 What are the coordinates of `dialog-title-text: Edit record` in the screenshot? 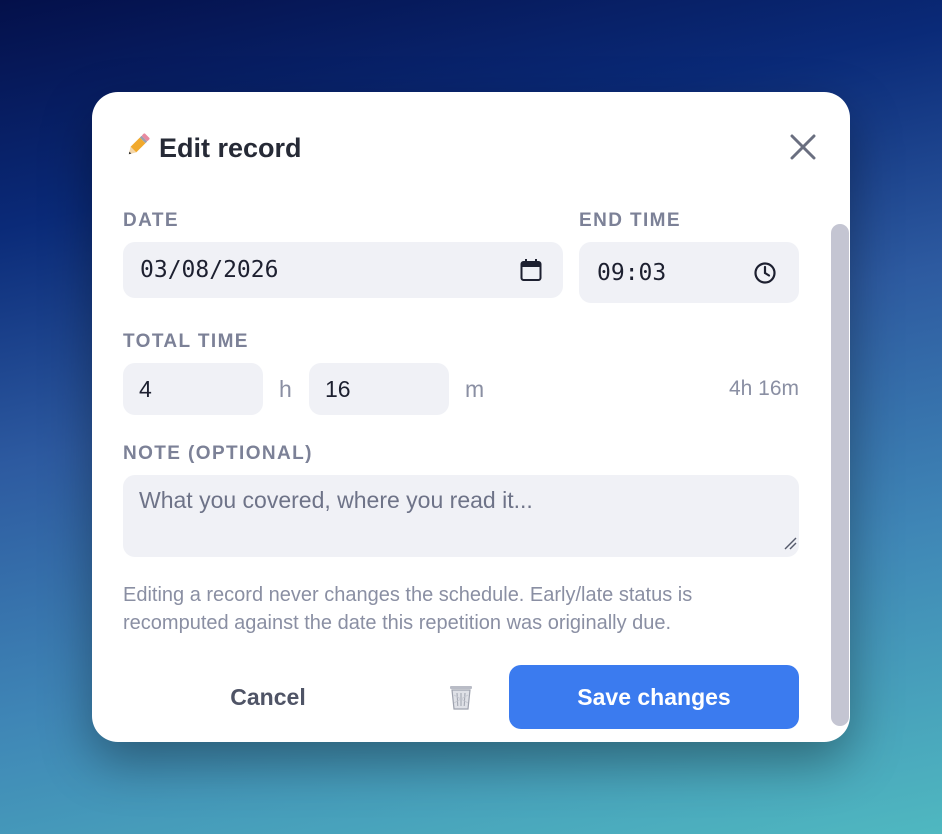 It's located at (230, 147).